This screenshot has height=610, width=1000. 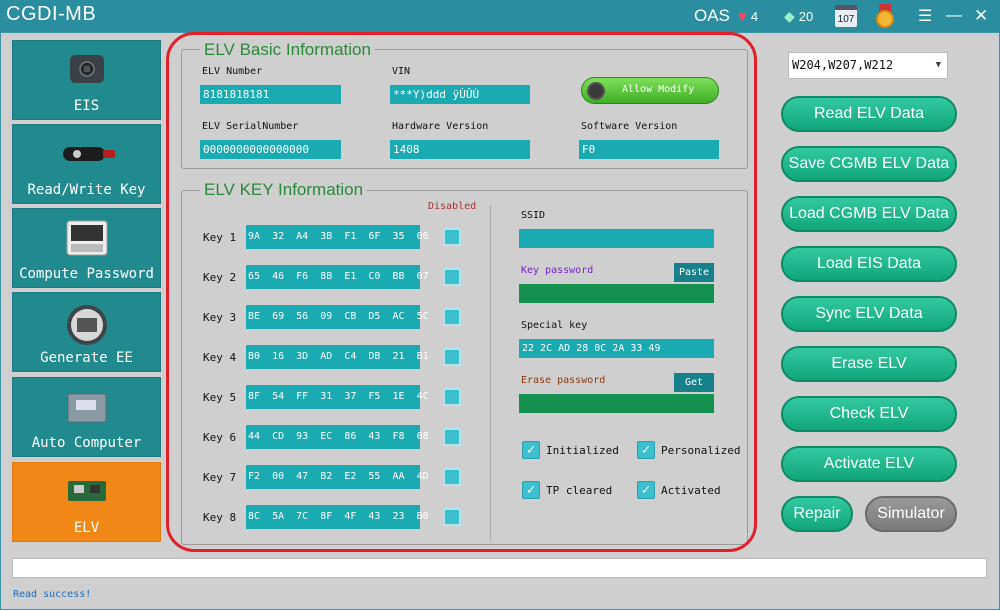 I want to click on key-label: Key 3, so click(x=220, y=317).